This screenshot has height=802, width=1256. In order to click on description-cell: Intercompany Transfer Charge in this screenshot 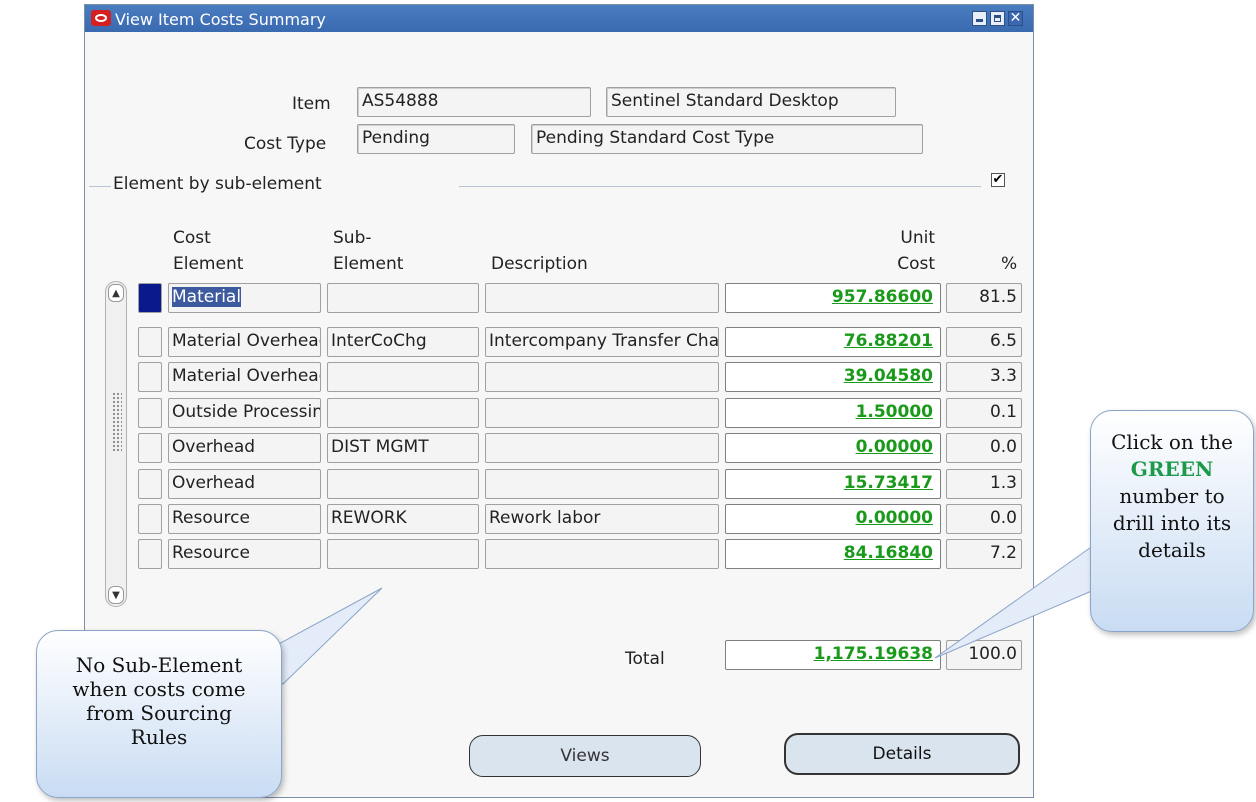, I will do `click(602, 342)`.